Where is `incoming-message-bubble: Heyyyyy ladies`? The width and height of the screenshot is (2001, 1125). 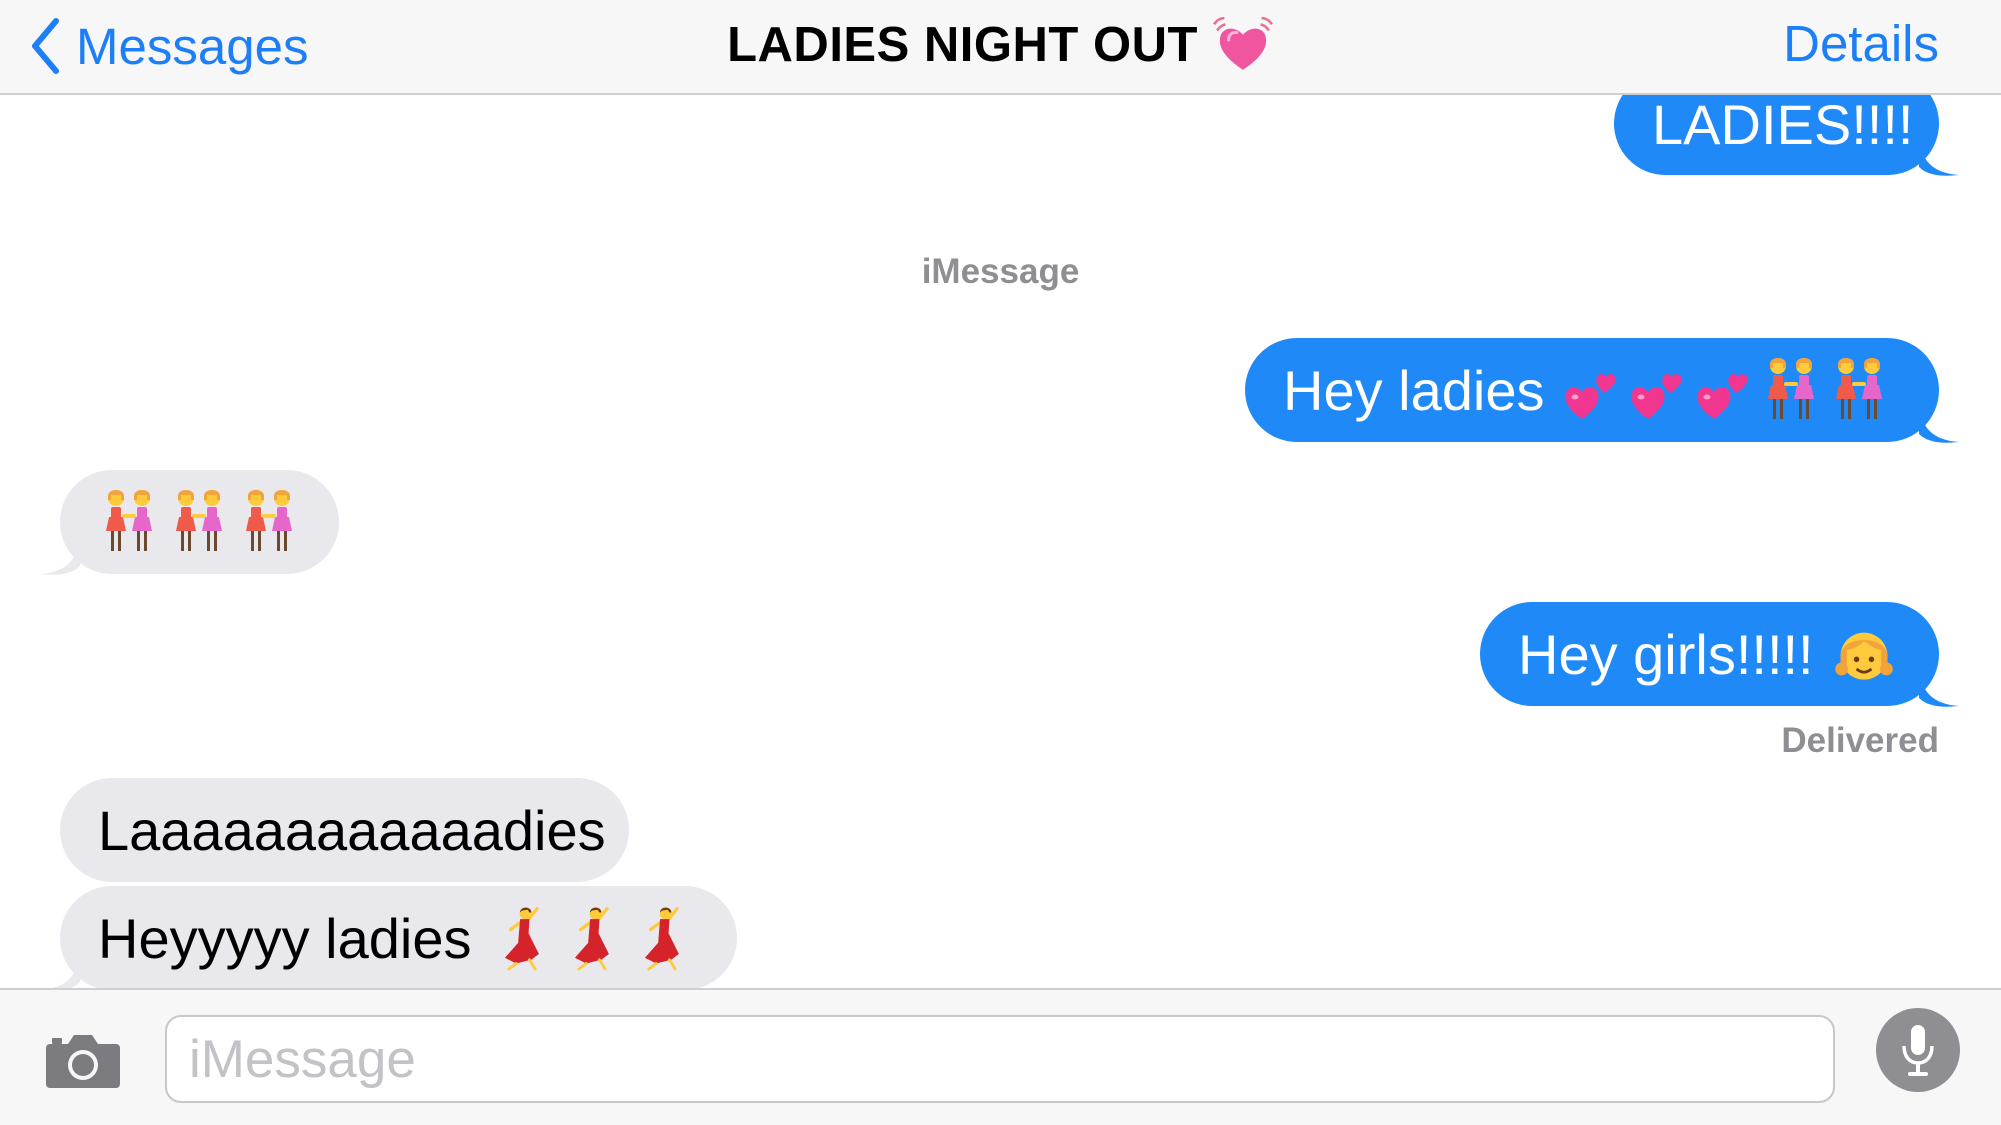 incoming-message-bubble: Heyyyyy ladies is located at coordinates (388, 938).